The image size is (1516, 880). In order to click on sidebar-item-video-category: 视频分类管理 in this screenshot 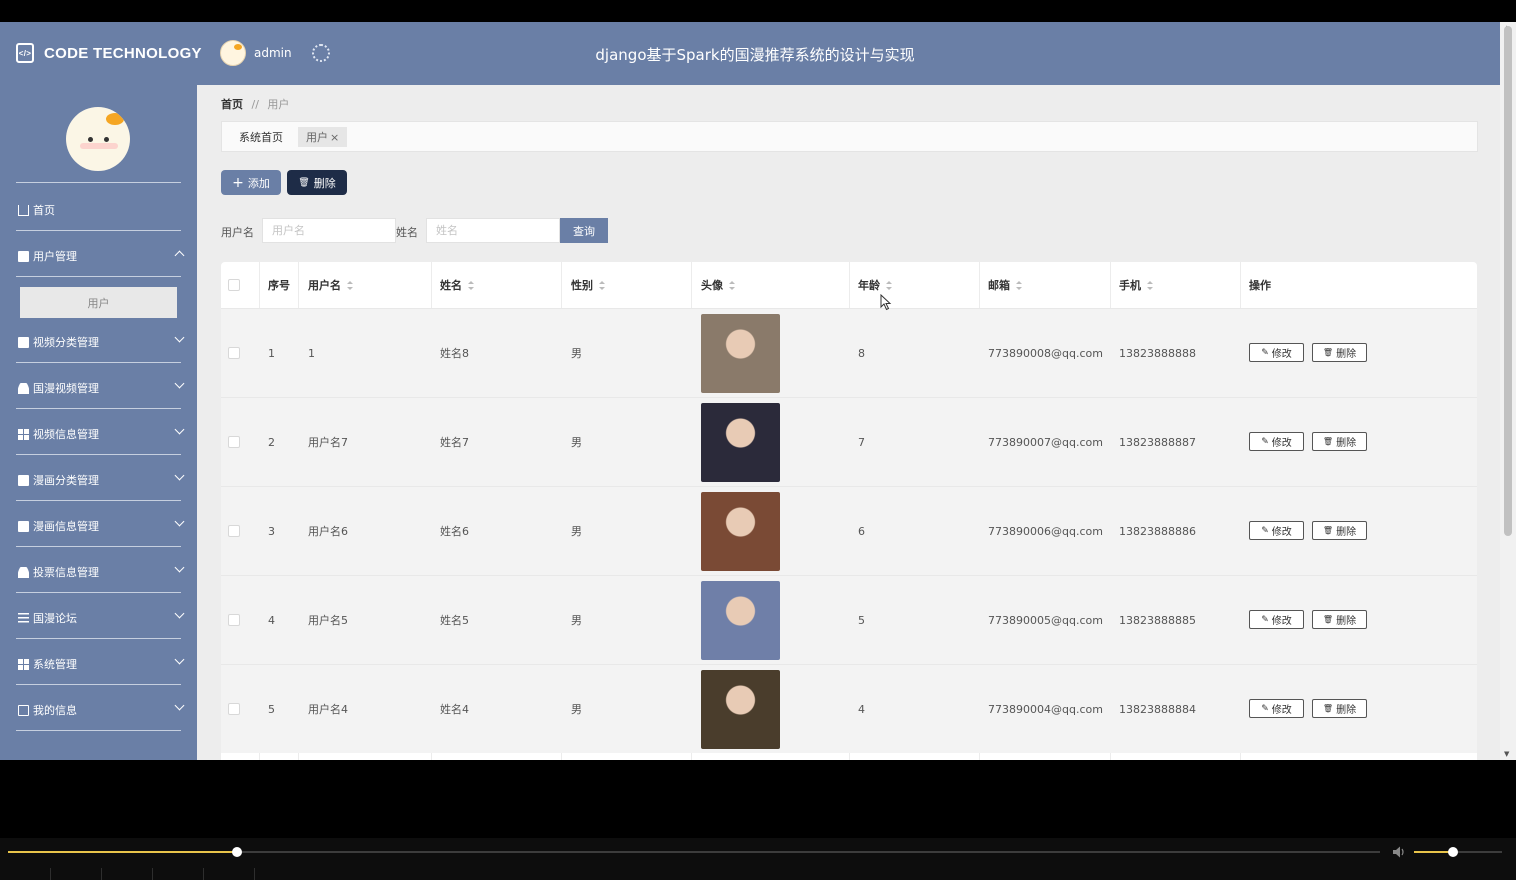, I will do `click(101, 342)`.